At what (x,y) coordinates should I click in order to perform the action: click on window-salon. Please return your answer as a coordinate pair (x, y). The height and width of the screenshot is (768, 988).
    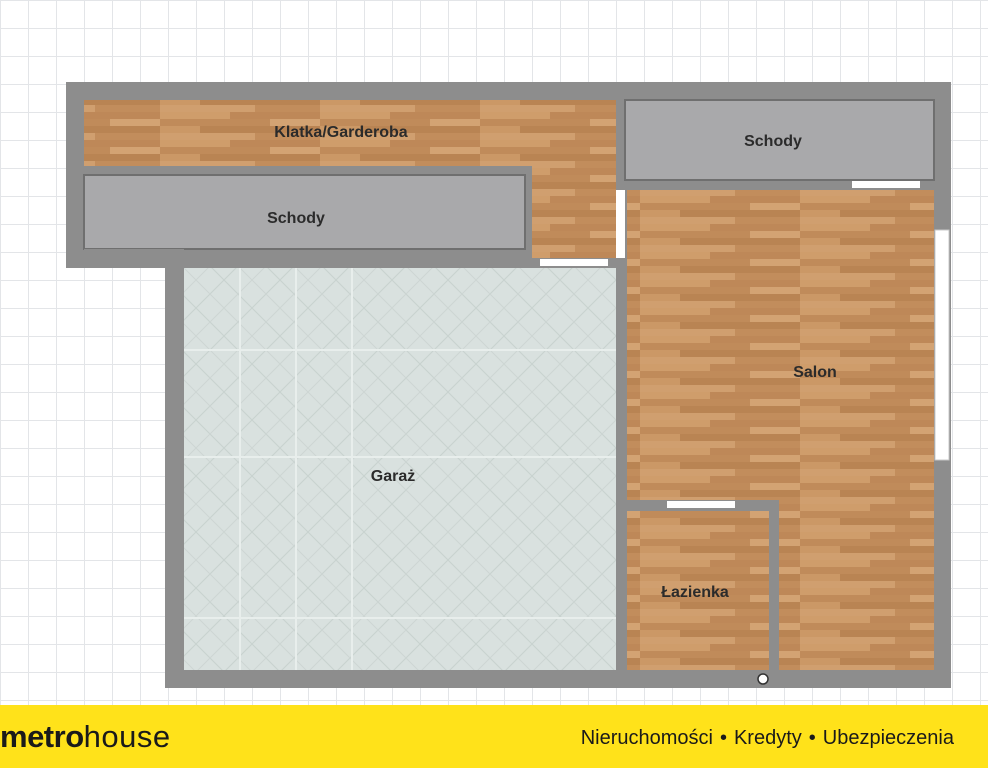
    Looking at the image, I should click on (942, 345).